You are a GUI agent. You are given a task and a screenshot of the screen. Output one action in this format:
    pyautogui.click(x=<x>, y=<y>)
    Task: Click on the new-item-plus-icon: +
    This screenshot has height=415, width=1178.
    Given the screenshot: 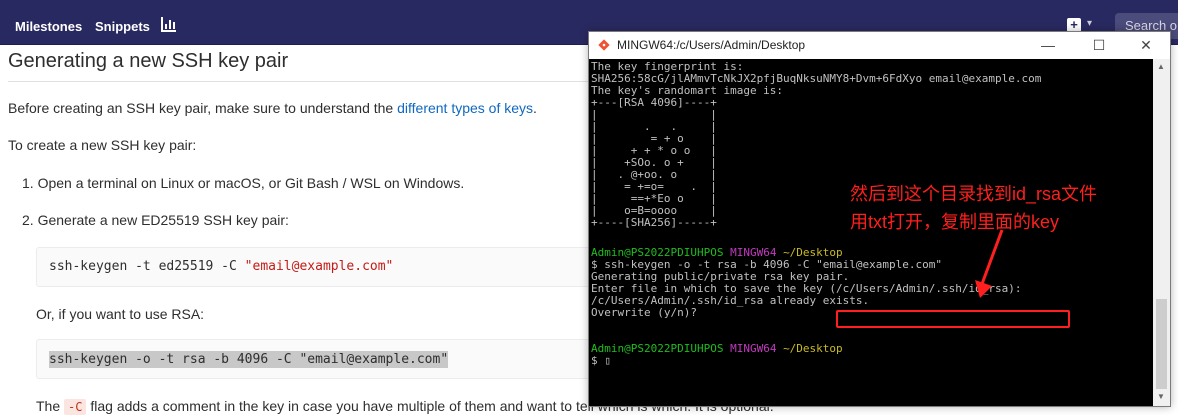 What is the action you would take?
    pyautogui.click(x=1074, y=25)
    